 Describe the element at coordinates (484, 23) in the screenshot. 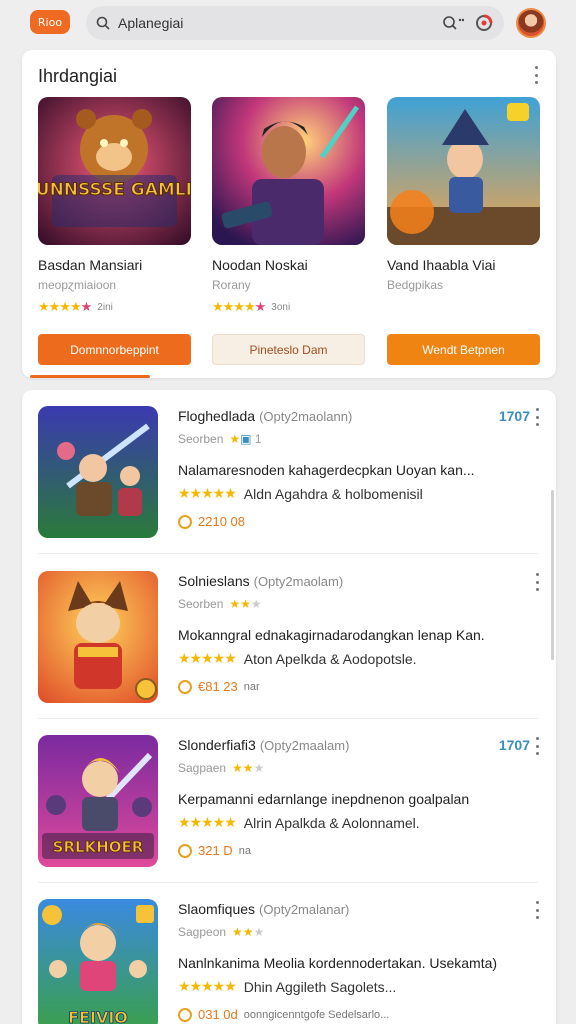

I see `notification-icon` at that location.